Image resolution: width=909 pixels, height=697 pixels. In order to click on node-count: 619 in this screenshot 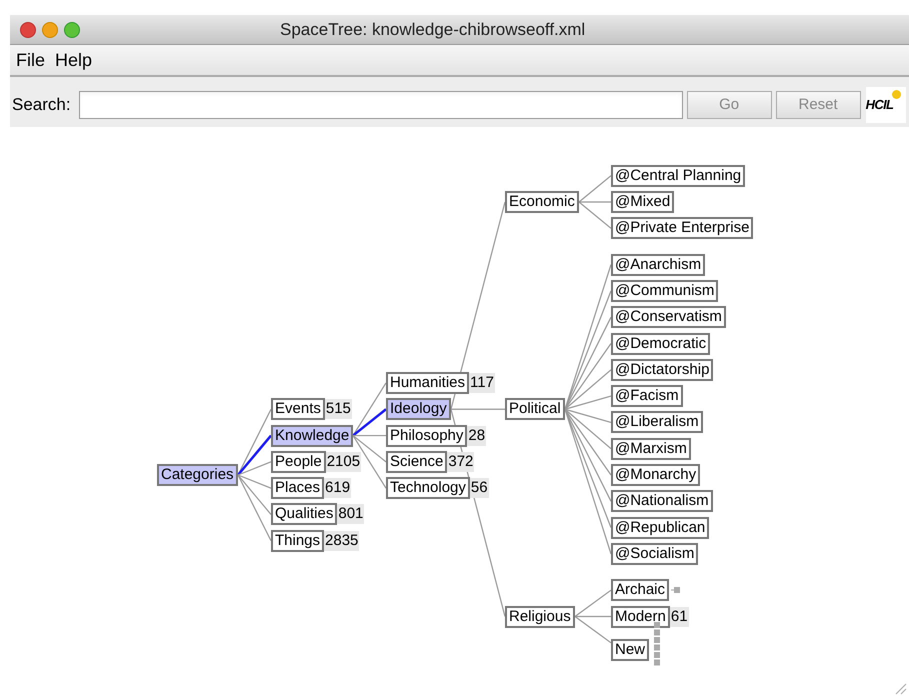, I will do `click(338, 488)`.